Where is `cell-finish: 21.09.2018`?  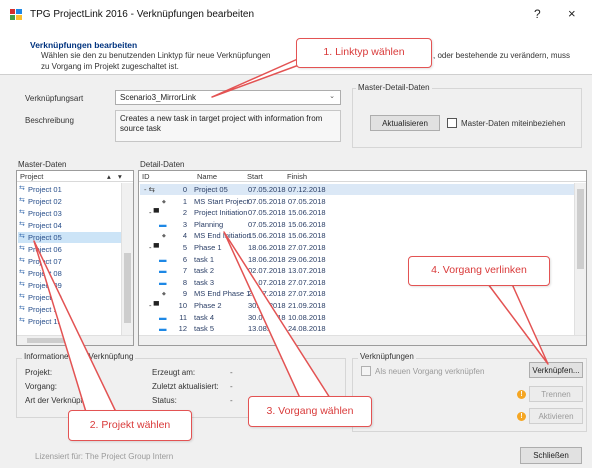 cell-finish: 21.09.2018 is located at coordinates (307, 305).